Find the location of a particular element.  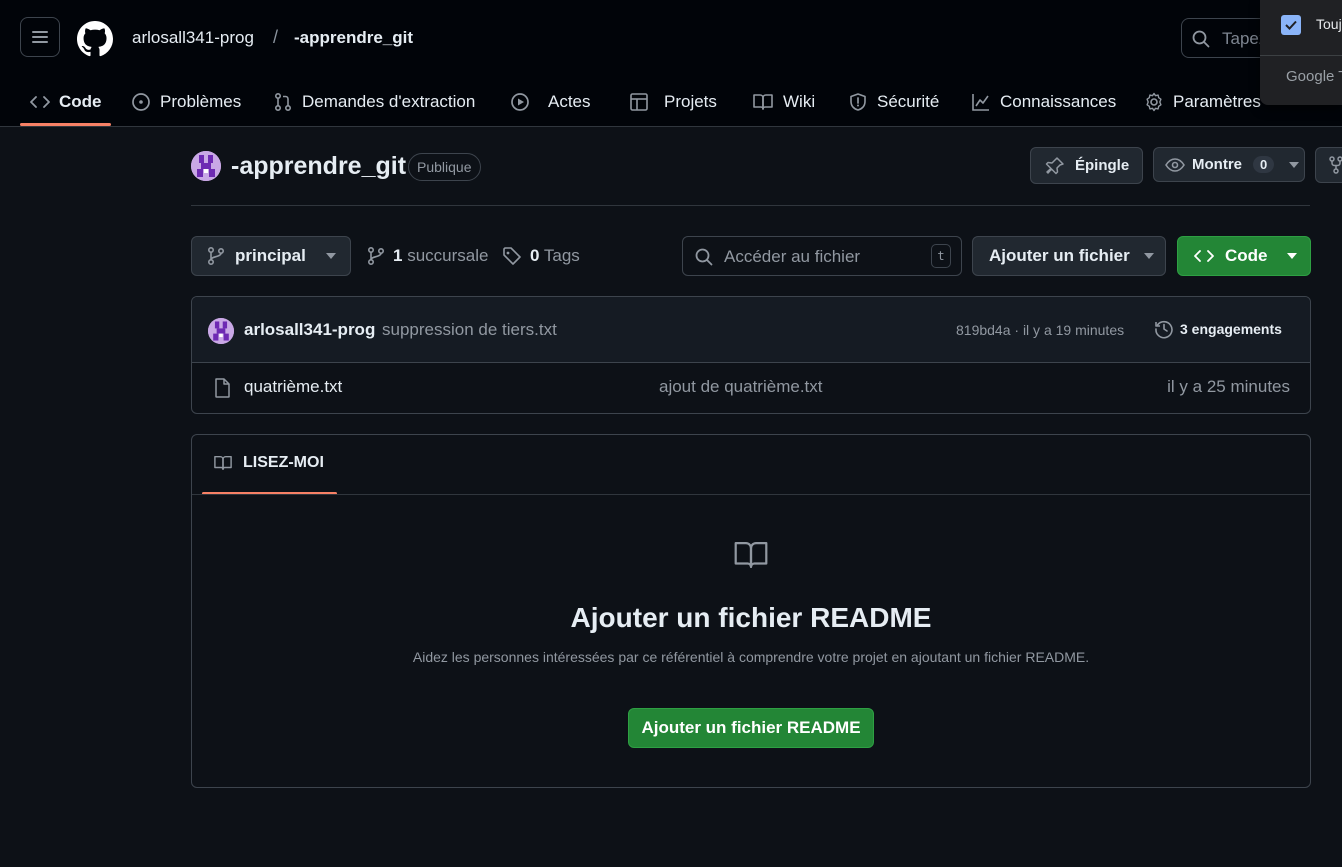

tag-icon is located at coordinates (512, 256).